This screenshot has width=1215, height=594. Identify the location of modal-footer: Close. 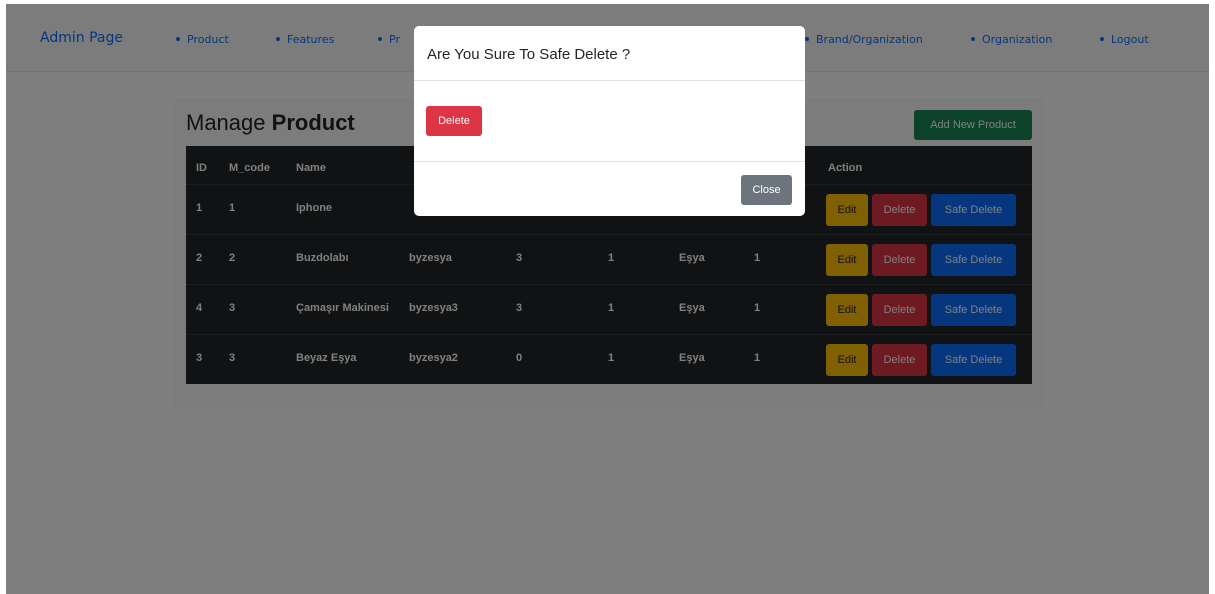
(609, 188).